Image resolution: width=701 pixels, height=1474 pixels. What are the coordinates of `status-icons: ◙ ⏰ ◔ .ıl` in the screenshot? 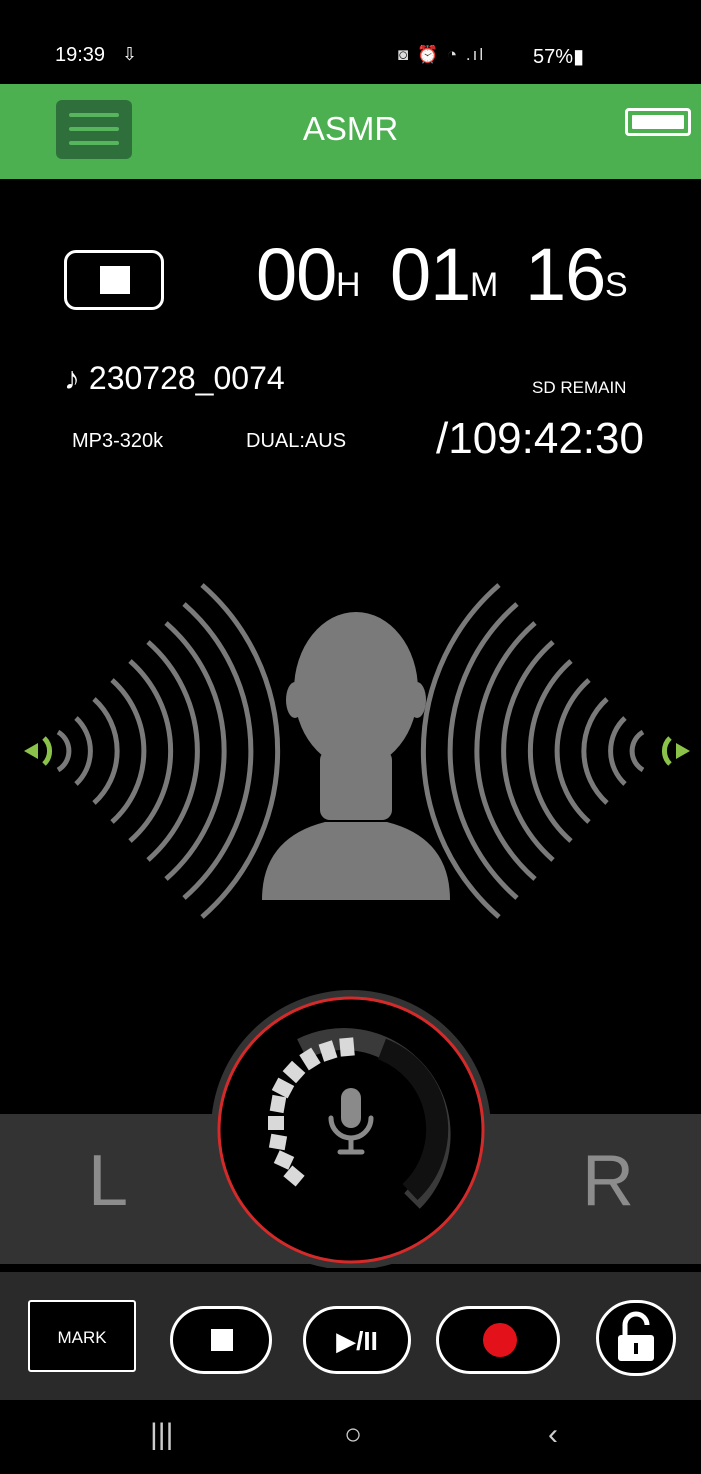 It's located at (442, 54).